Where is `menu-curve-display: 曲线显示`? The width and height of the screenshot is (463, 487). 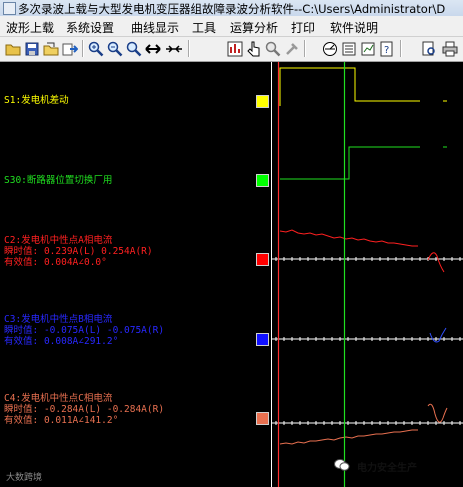
menu-curve-display: 曲线显示 is located at coordinates (155, 27).